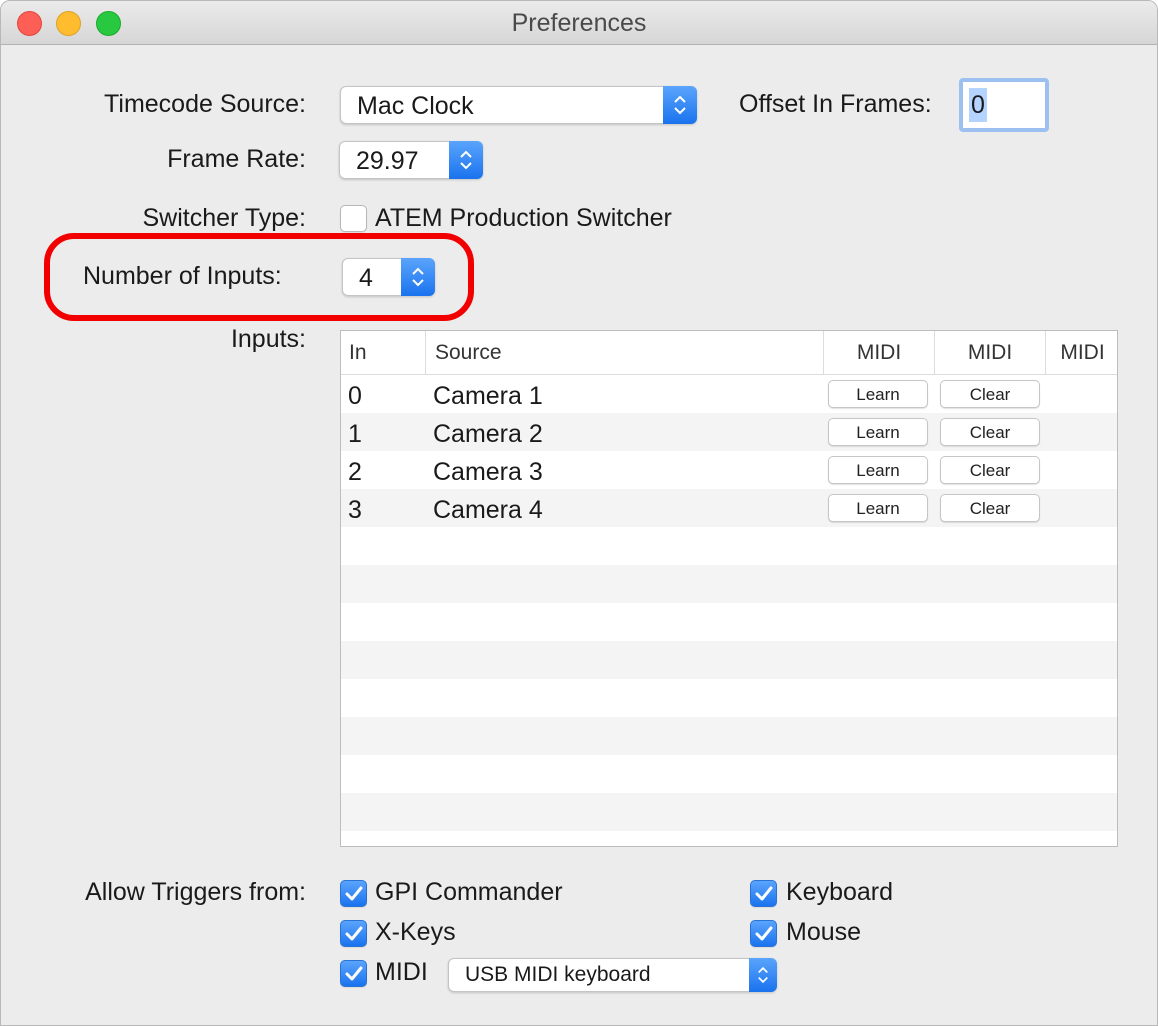  I want to click on column-header-midi: MIDI, so click(1081, 353).